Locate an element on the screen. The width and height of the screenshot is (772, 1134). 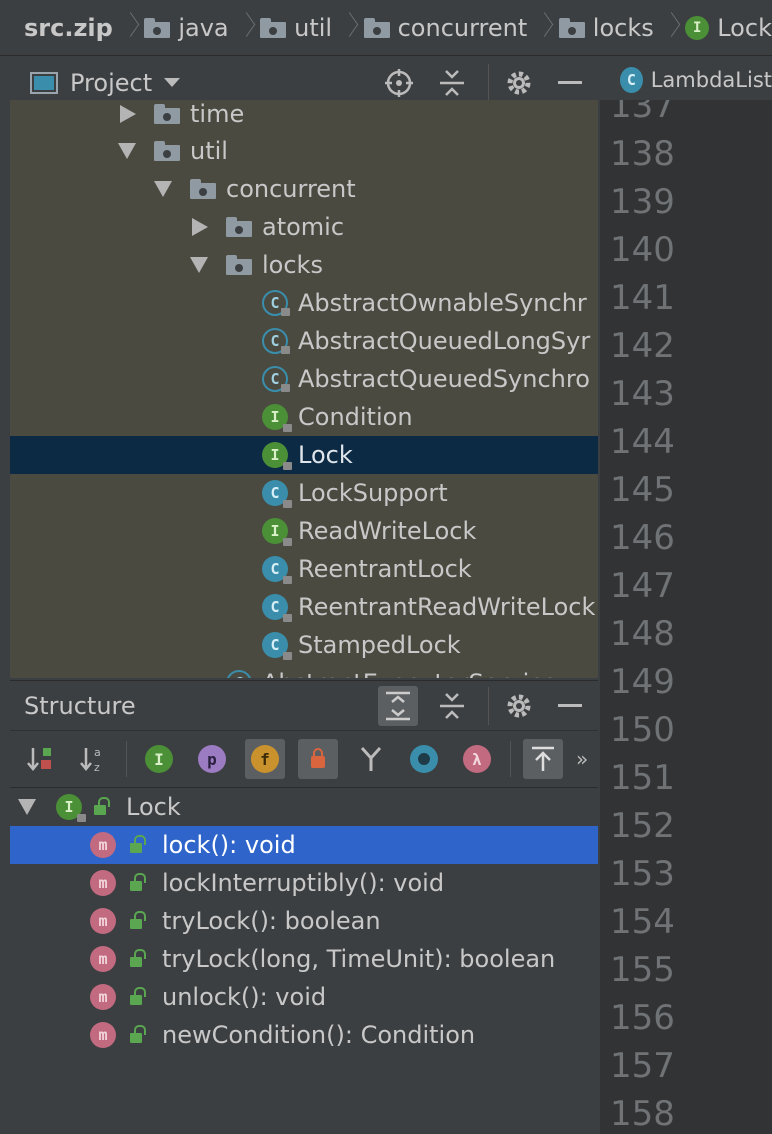
sort-visibility-icon is located at coordinates (39, 759).